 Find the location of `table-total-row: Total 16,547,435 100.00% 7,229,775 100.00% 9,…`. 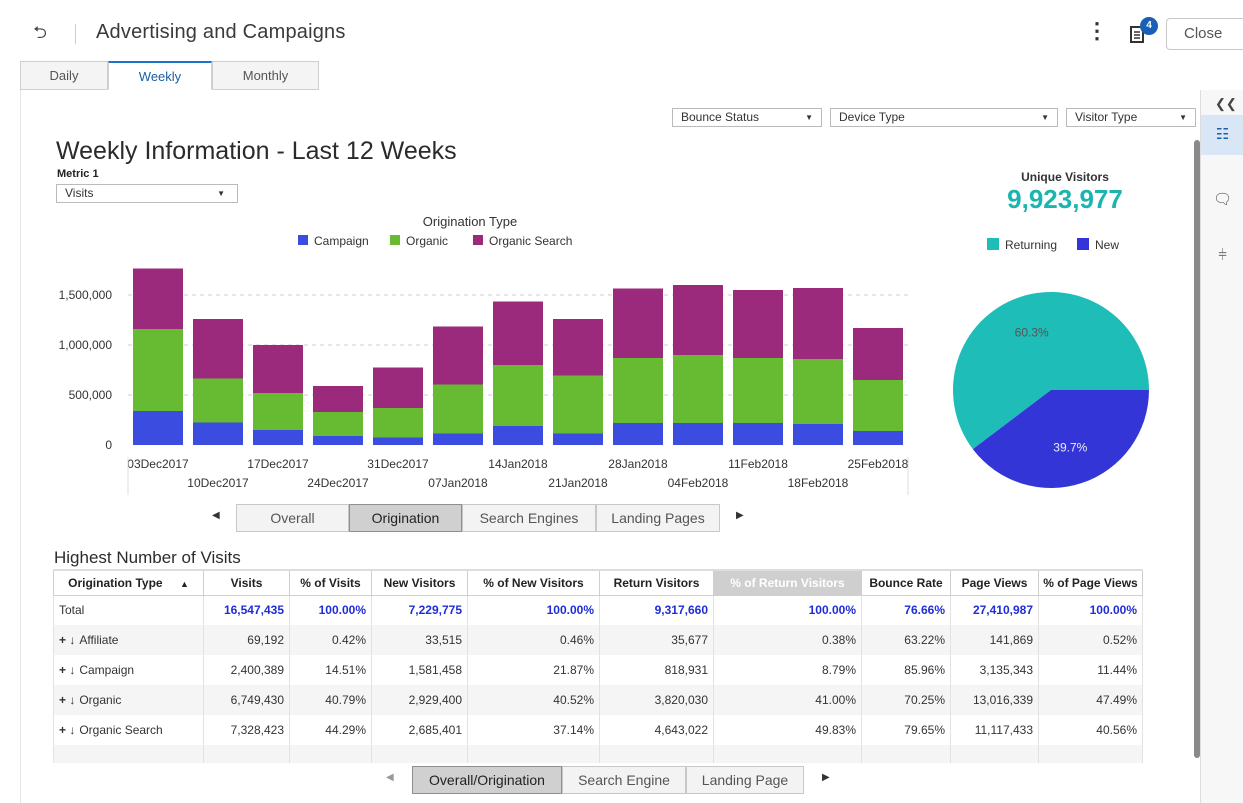

table-total-row: Total 16,547,435 100.00% 7,229,775 100.00% 9,… is located at coordinates (598, 610).